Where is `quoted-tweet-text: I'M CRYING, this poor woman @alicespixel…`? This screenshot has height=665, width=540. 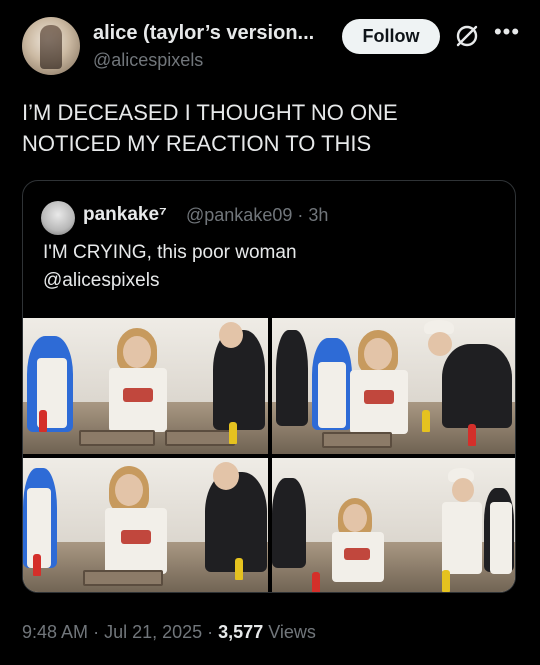 quoted-tweet-text: I'M CRYING, this poor woman @alicespixel… is located at coordinates (273, 267).